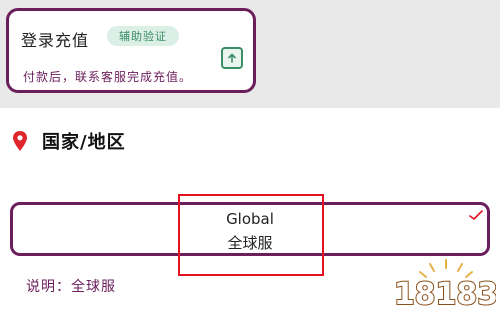 The image size is (500, 320). What do you see at coordinates (143, 36) in the screenshot?
I see `verify-badge: 辅助验证` at bounding box center [143, 36].